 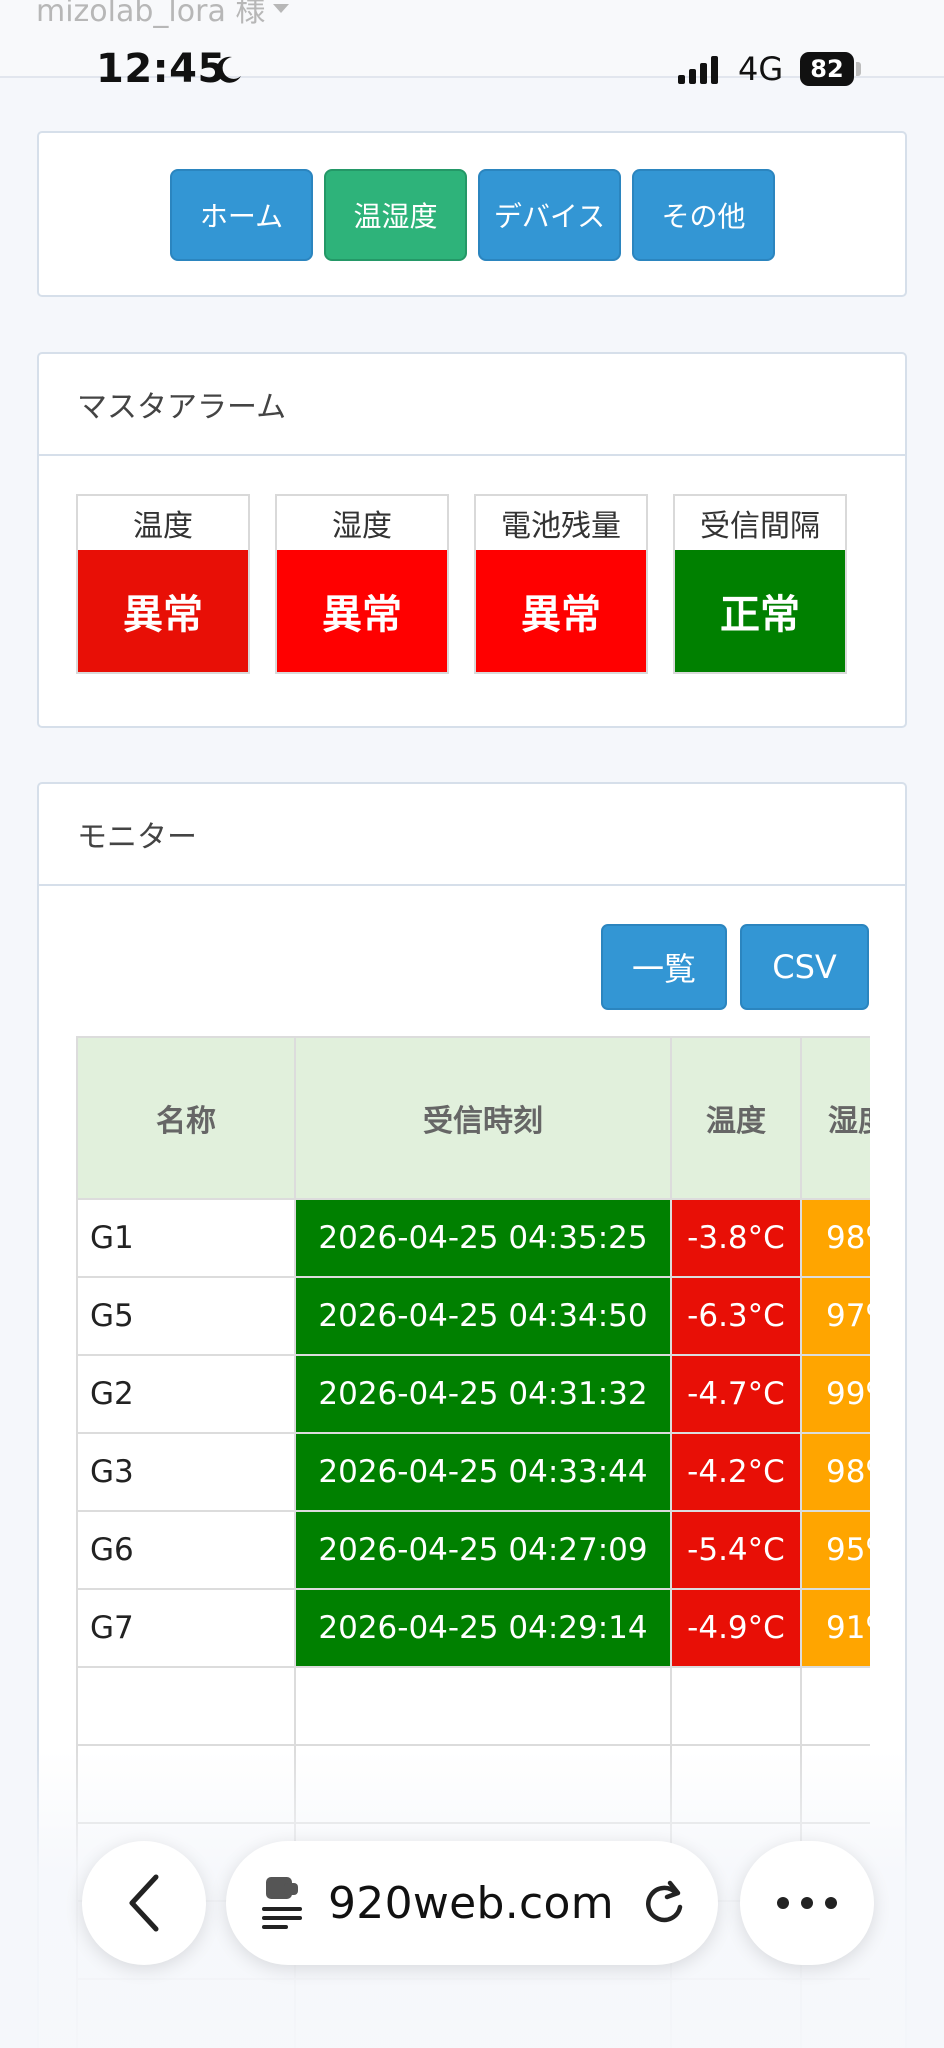 I want to click on table-row: G1 2026-04-25 04:35:25 -3.8°C 98%, so click(x=473, y=1238).